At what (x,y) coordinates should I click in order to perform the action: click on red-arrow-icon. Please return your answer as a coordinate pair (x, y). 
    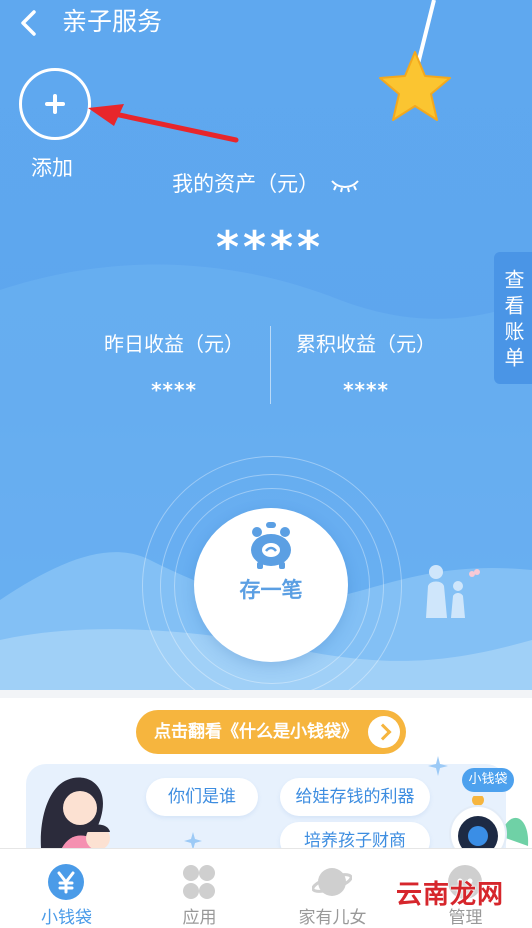
    Looking at the image, I should click on (163, 123).